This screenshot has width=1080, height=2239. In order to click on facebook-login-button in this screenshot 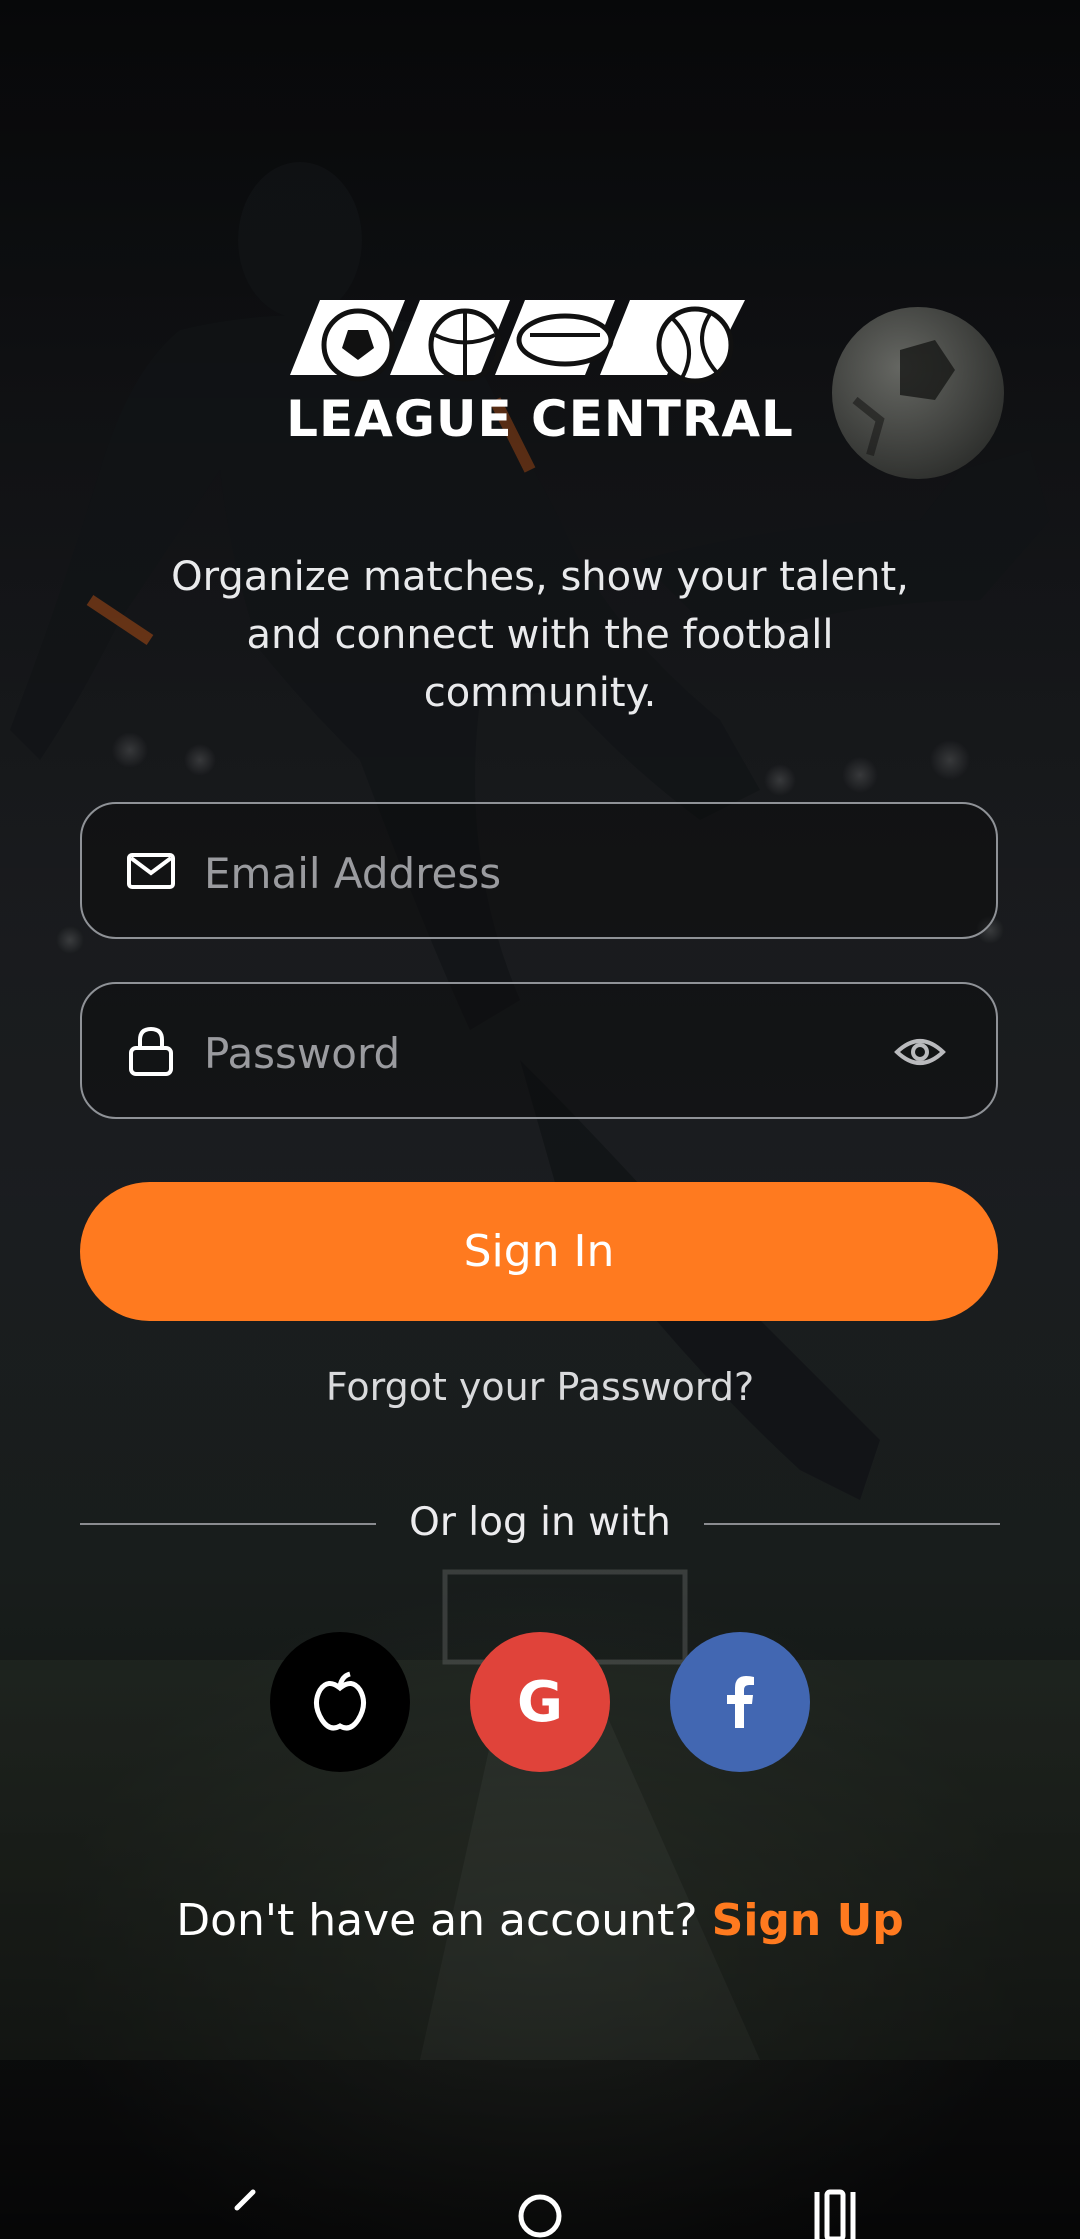, I will do `click(740, 1702)`.